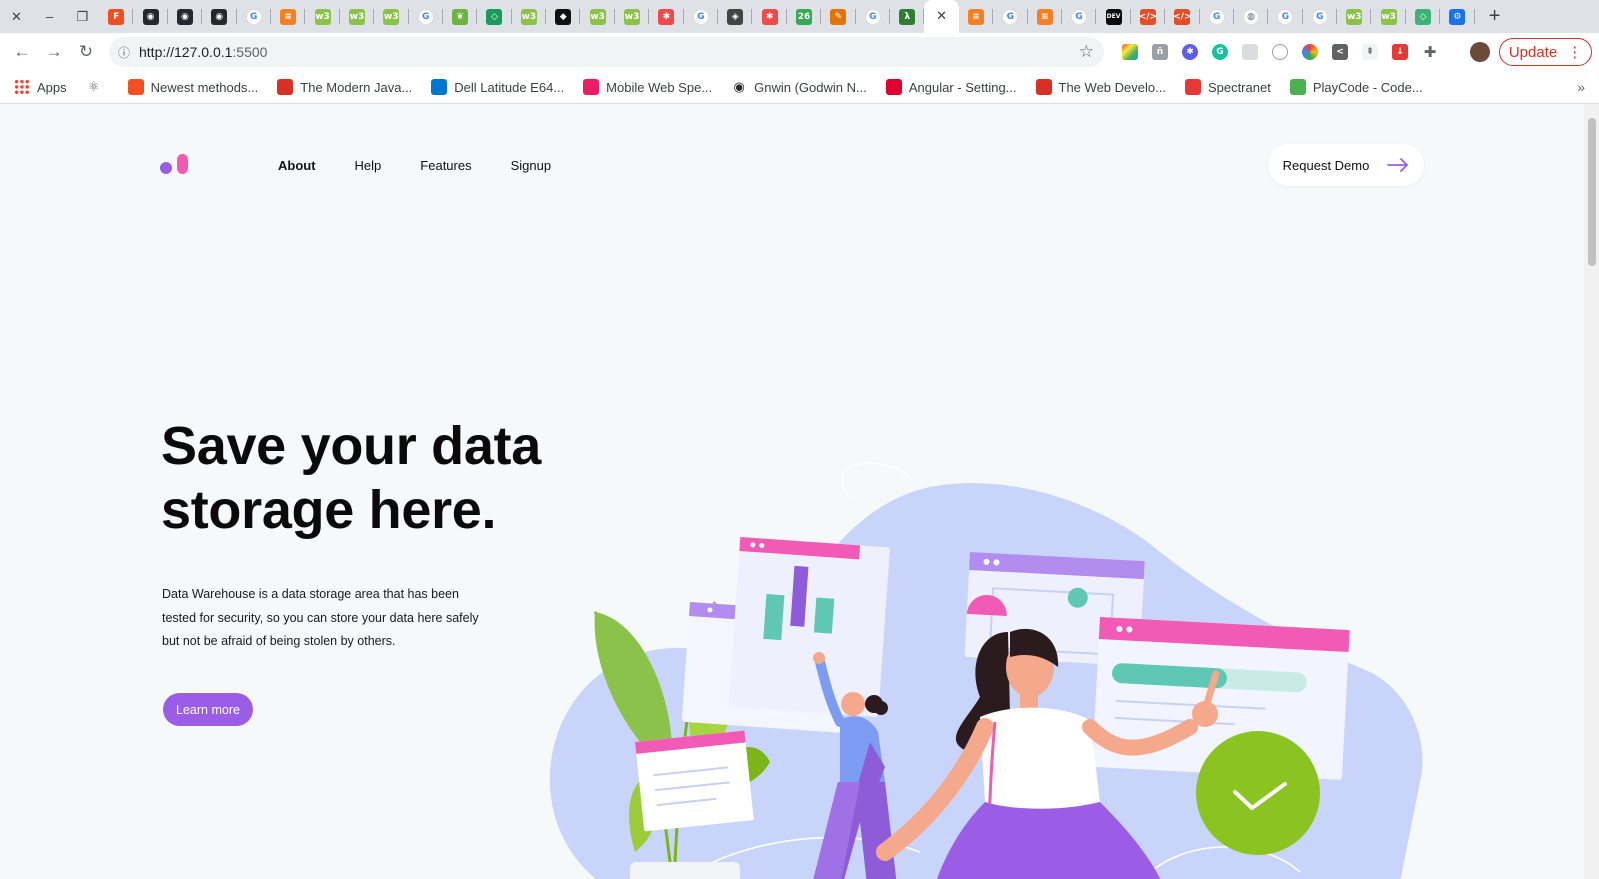 The height and width of the screenshot is (879, 1599). I want to click on gear-extension-icon: ✱, so click(1190, 52).